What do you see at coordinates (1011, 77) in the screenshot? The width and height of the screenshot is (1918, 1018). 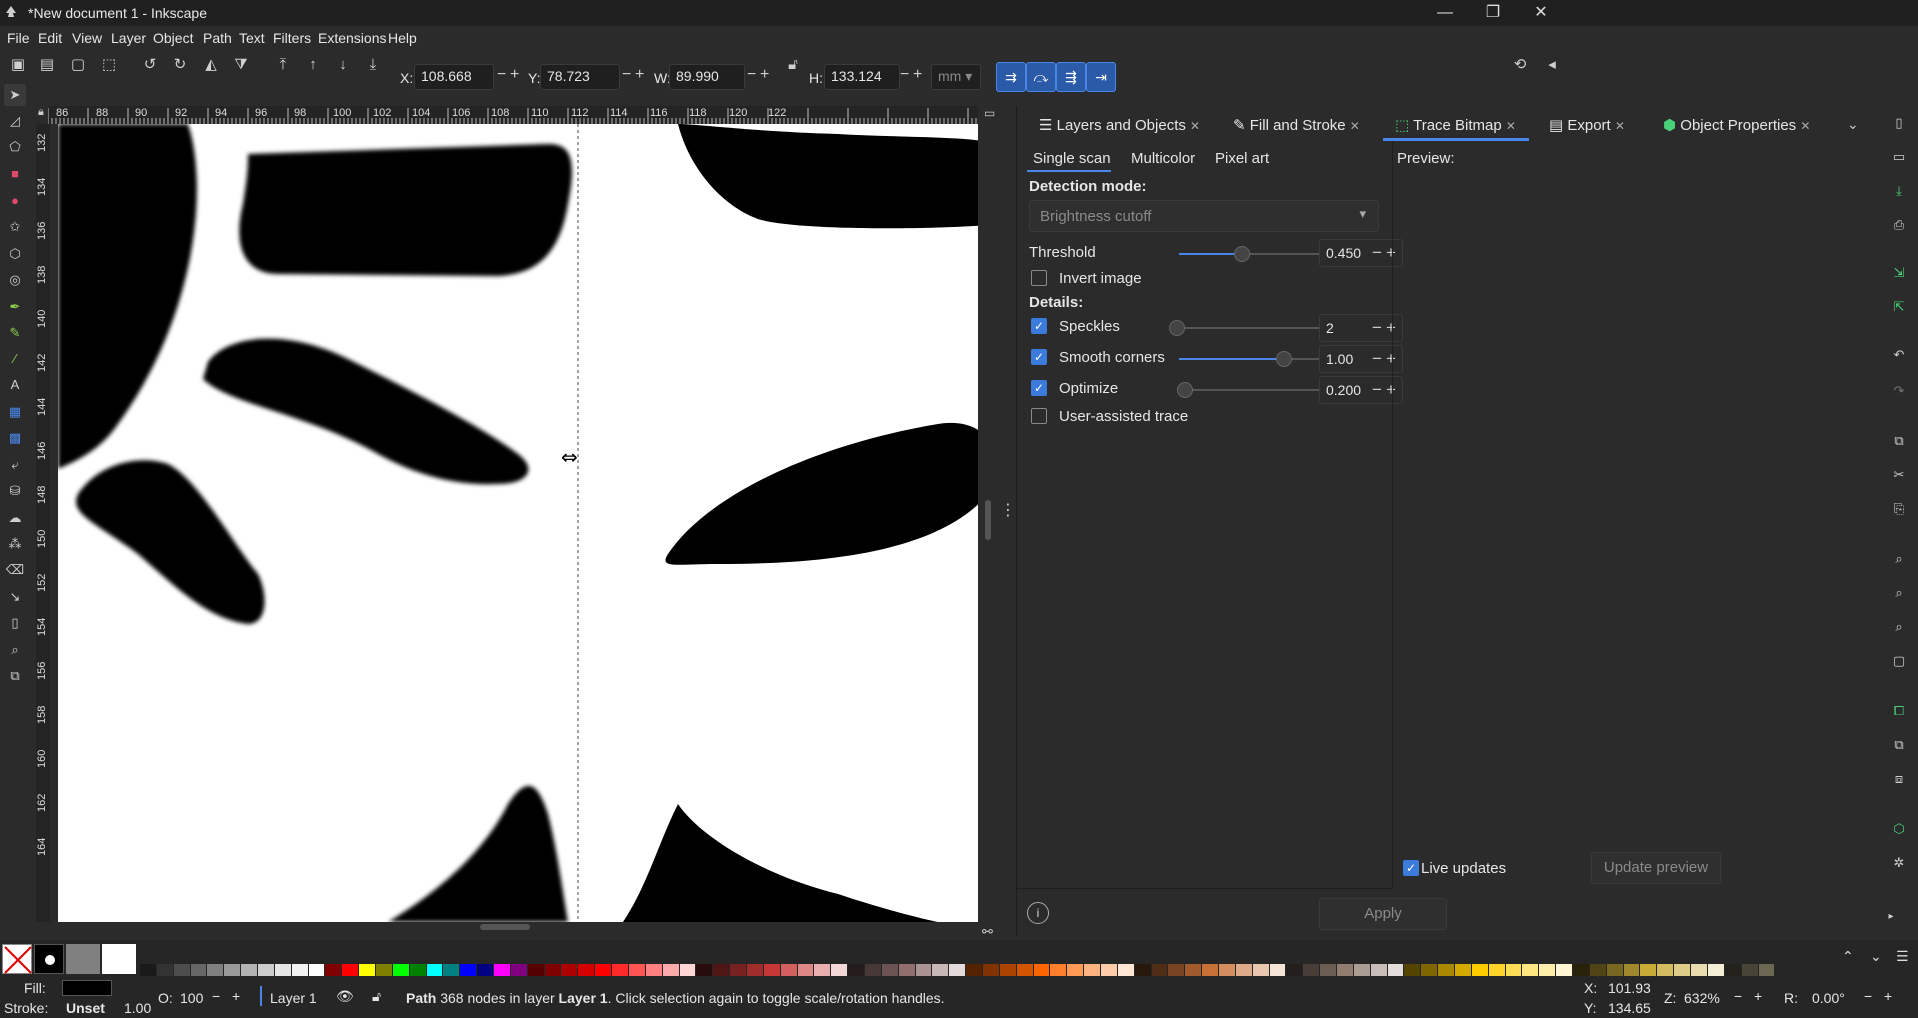 I see `scale-stroke-button: ⇉` at bounding box center [1011, 77].